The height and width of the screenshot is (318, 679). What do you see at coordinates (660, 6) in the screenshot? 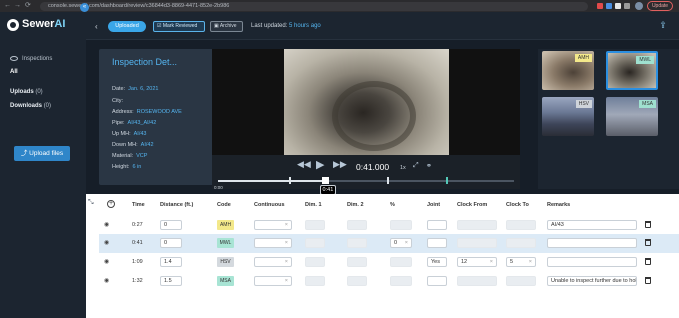
I see `browser-update-button: Update` at bounding box center [660, 6].